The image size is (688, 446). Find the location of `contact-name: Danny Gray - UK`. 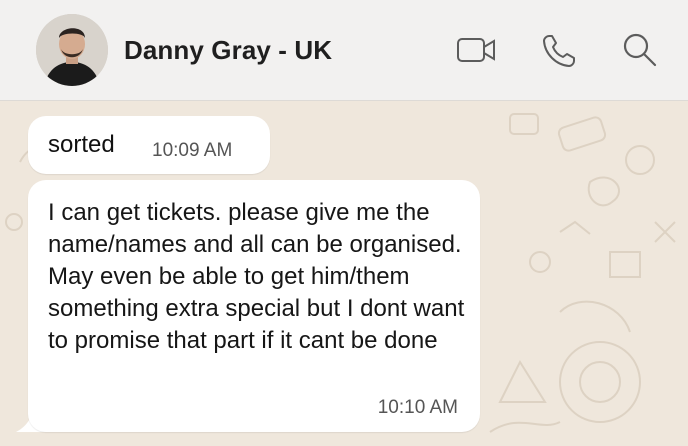

contact-name: Danny Gray - UK is located at coordinates (228, 50).